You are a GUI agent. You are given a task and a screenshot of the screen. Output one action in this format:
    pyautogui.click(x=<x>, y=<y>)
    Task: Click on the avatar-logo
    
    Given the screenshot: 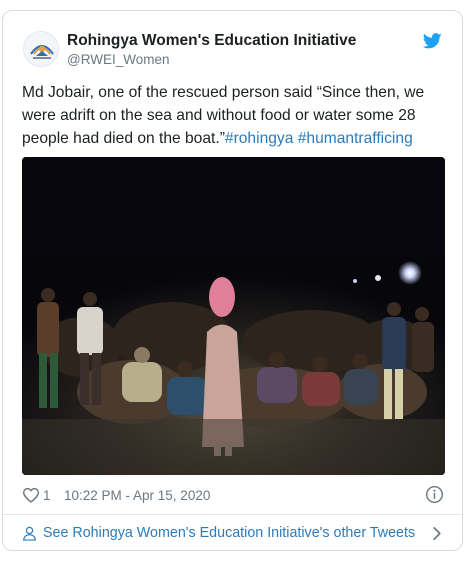 What is the action you would take?
    pyautogui.click(x=41, y=49)
    